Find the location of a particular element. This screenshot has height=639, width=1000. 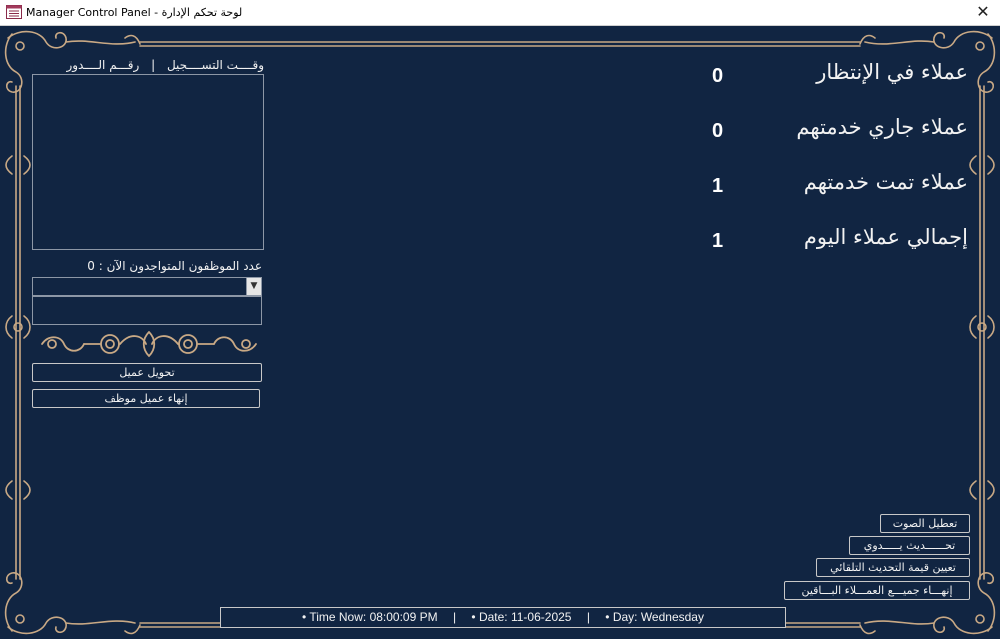

column-queue-number: رقـــم الــــدور is located at coordinates (103, 65).